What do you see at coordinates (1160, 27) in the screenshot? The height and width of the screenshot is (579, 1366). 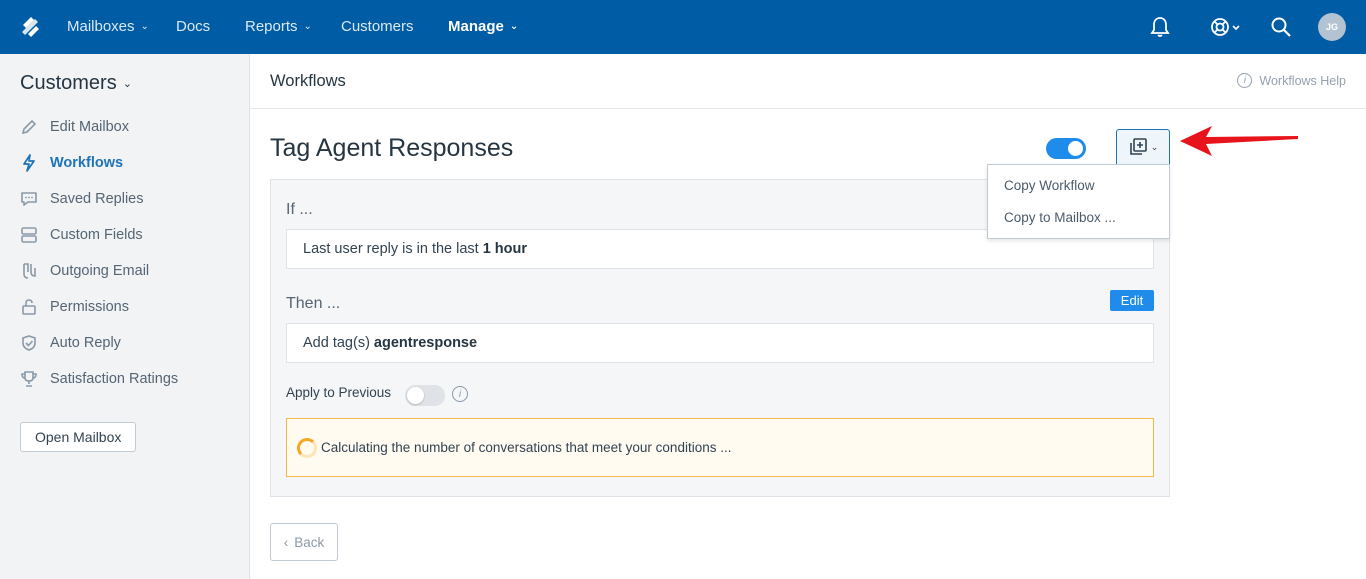 I see `bell-icon` at bounding box center [1160, 27].